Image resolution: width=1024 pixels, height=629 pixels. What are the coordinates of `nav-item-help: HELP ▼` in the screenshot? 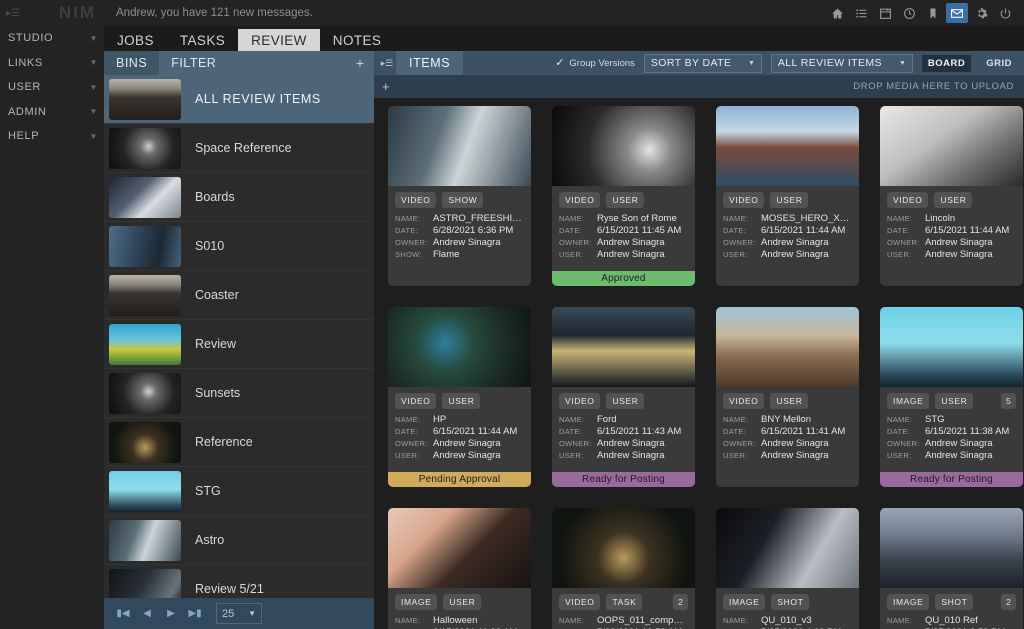 It's located at (52, 136).